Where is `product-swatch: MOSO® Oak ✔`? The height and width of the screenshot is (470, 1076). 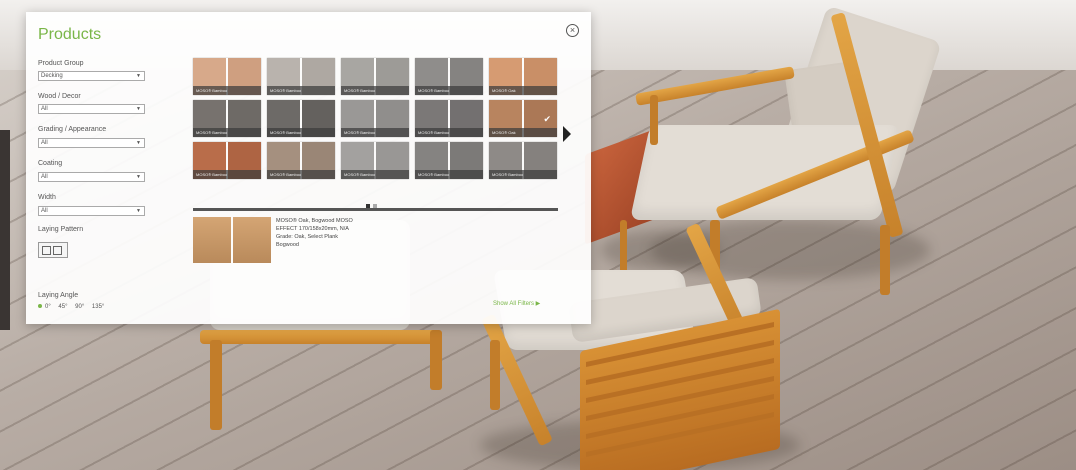 product-swatch: MOSO® Oak ✔ is located at coordinates (523, 118).